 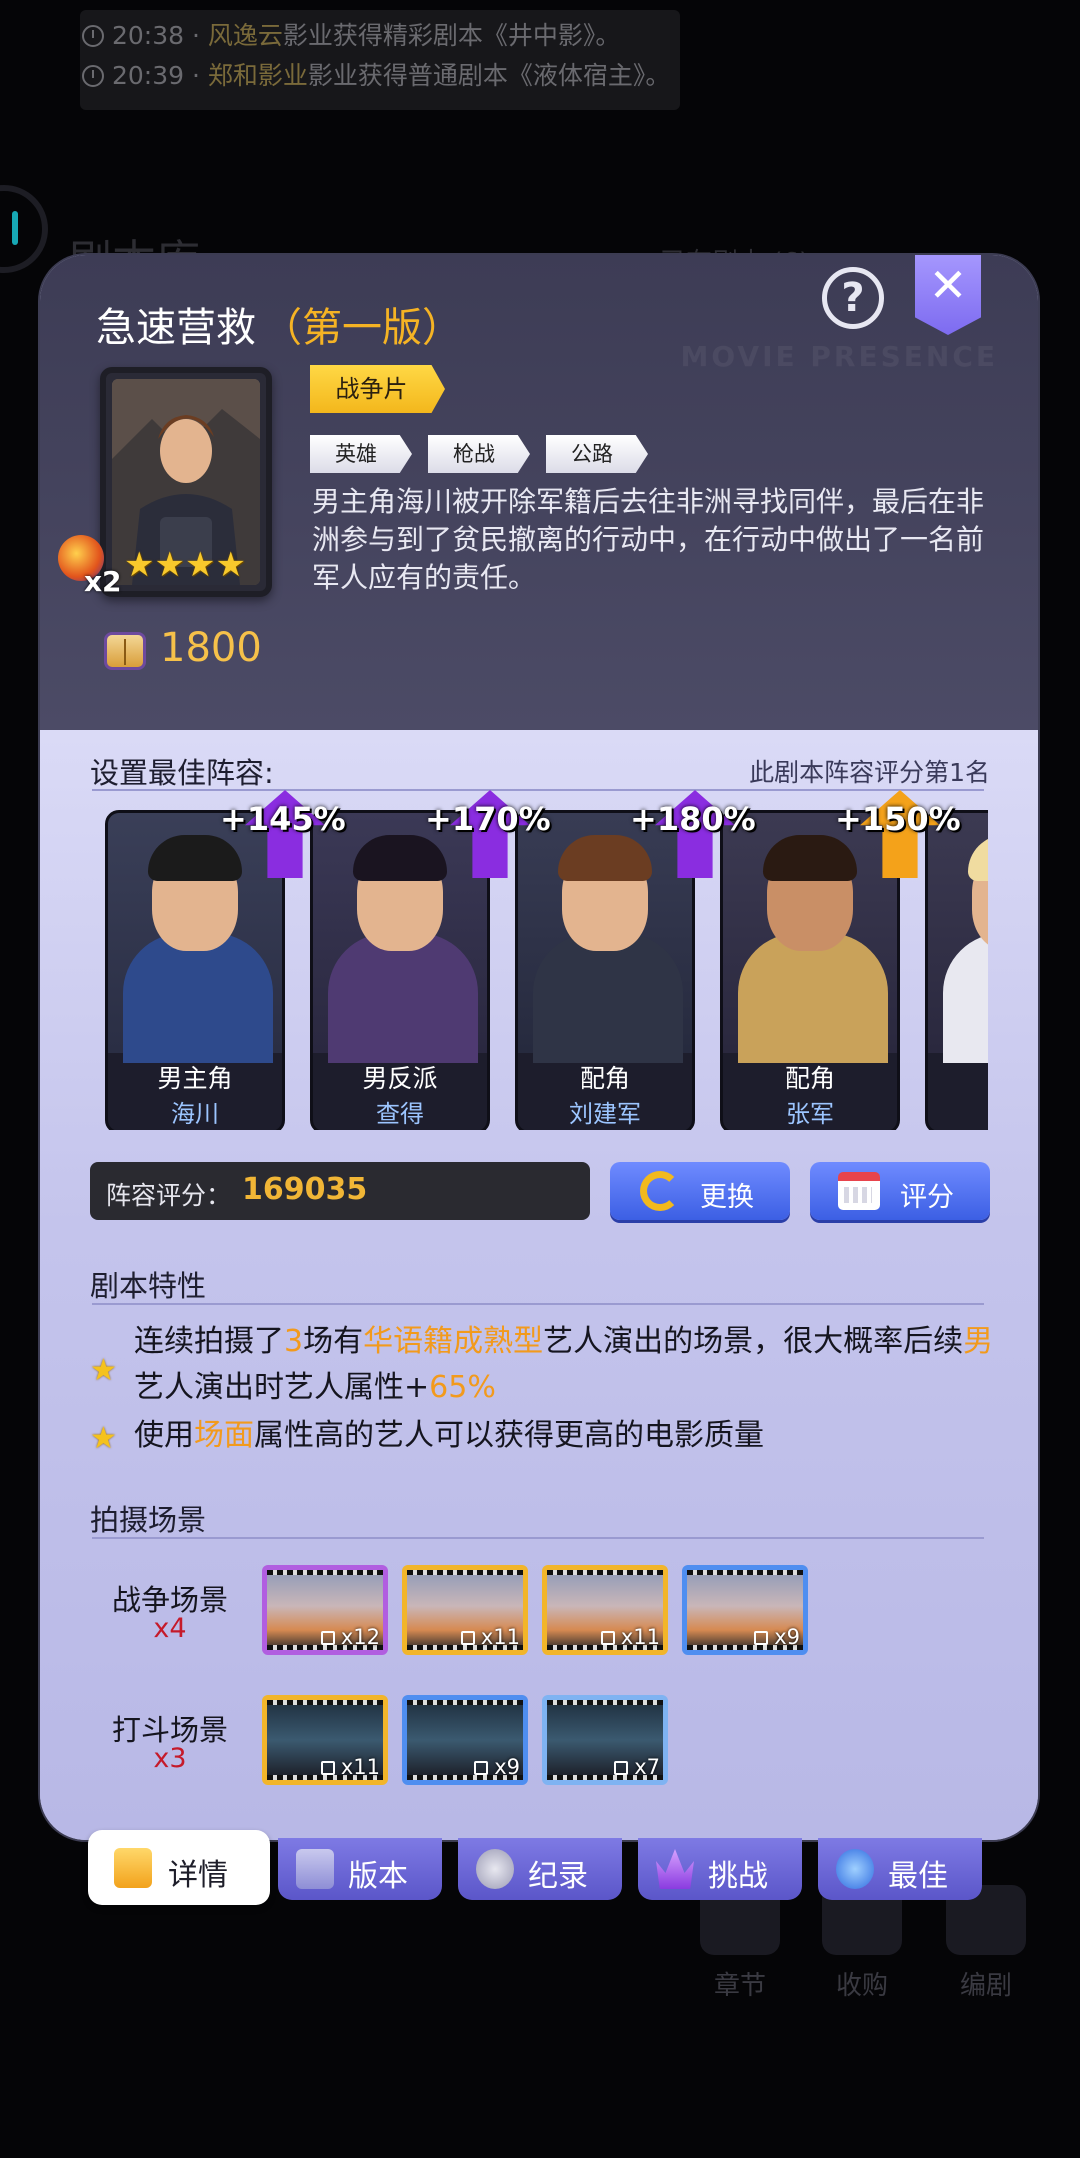 I want to click on scene-tile: x12, so click(x=325, y=1610).